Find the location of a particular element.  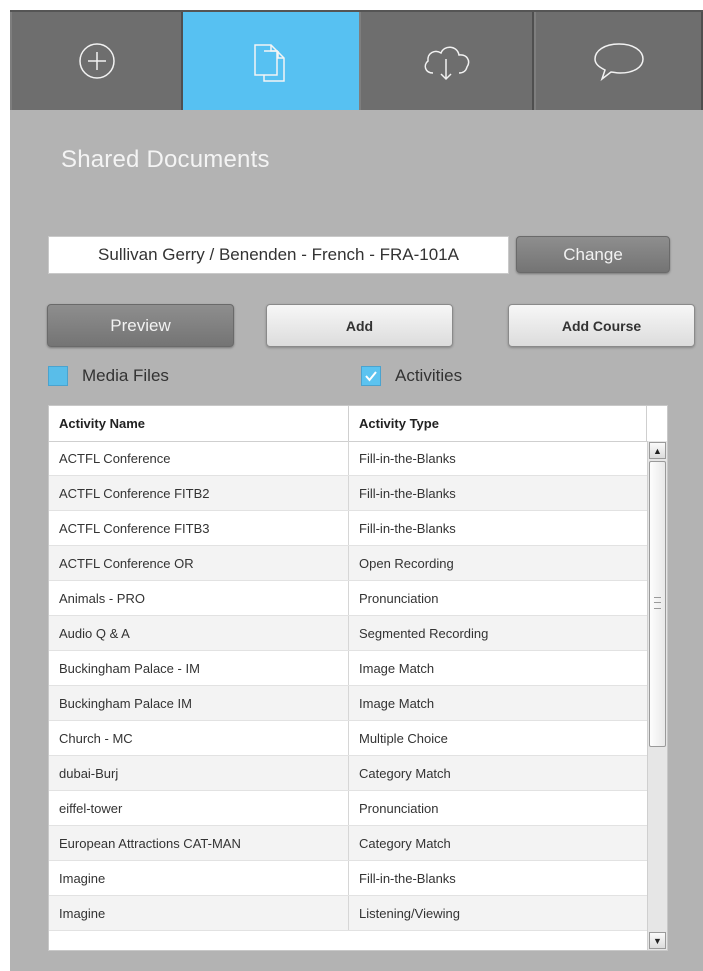

tab-add is located at coordinates (96, 61).